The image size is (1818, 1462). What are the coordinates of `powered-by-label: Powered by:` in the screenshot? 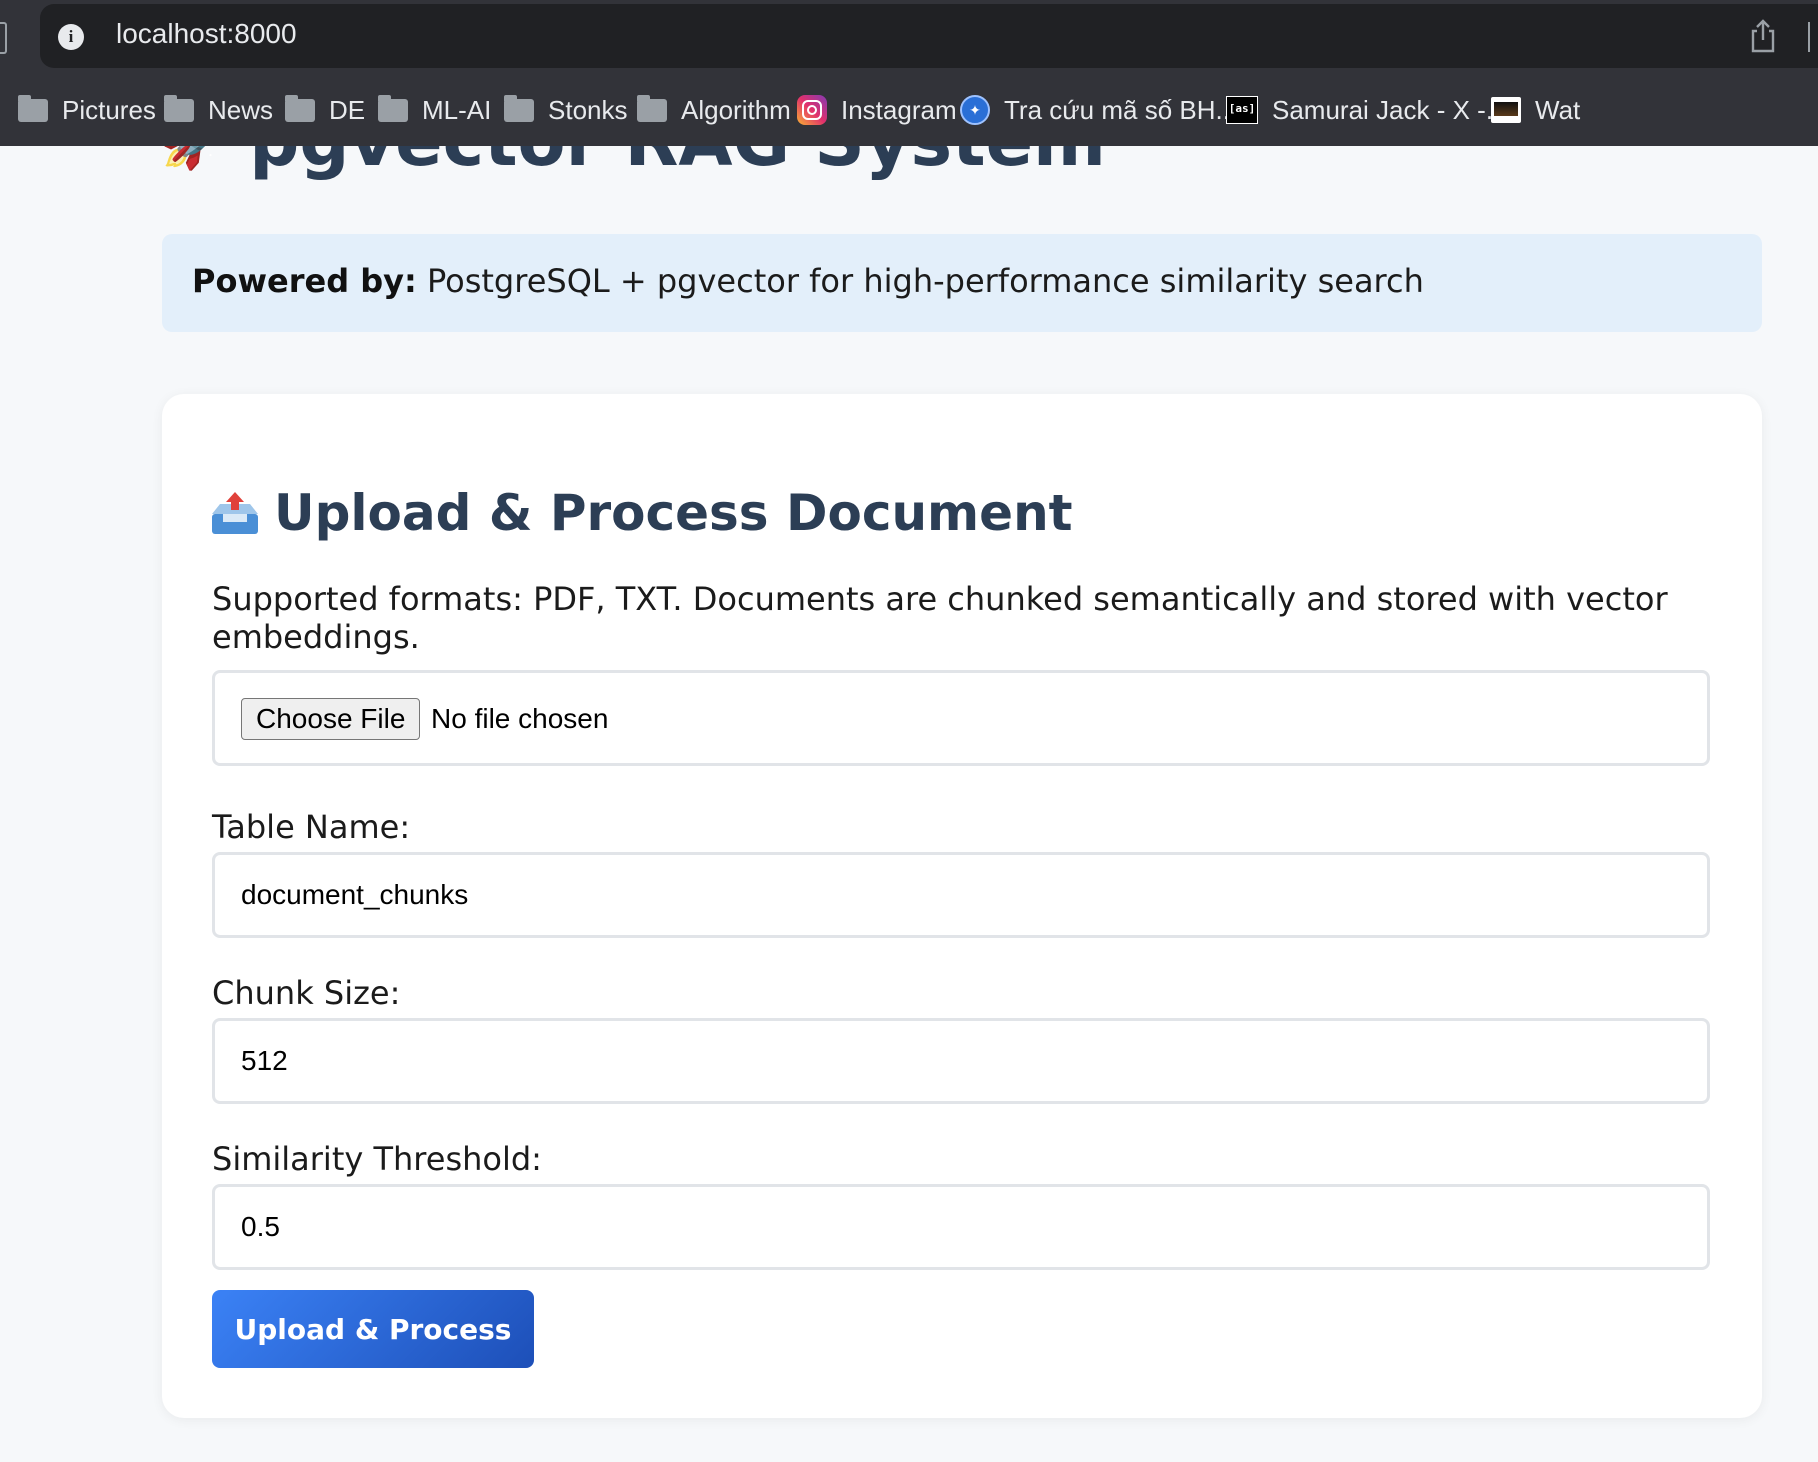 It's located at (304, 281).